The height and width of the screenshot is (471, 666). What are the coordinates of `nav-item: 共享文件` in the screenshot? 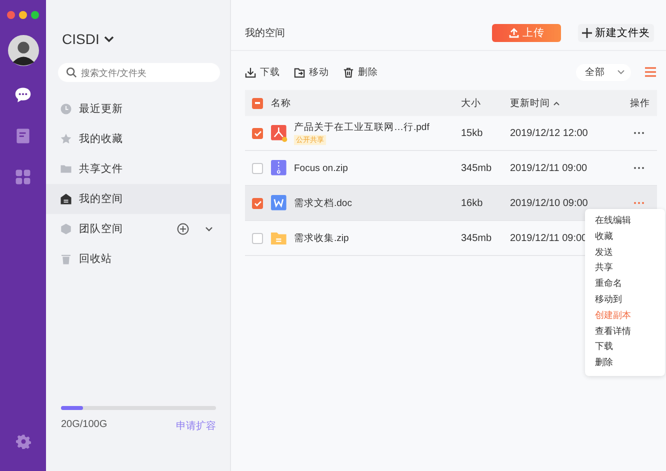 It's located at (138, 169).